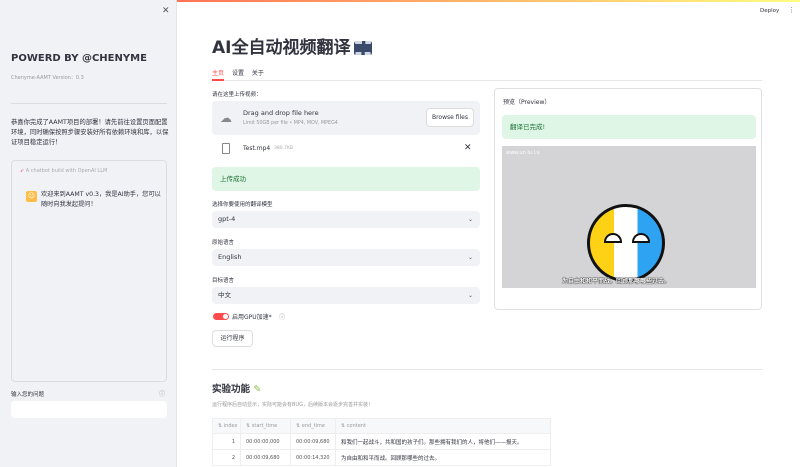 The height and width of the screenshot is (467, 800). I want to click on video-subtitle: 为自由和和平而战。回顾那哪哪些过去。, so click(616, 281).